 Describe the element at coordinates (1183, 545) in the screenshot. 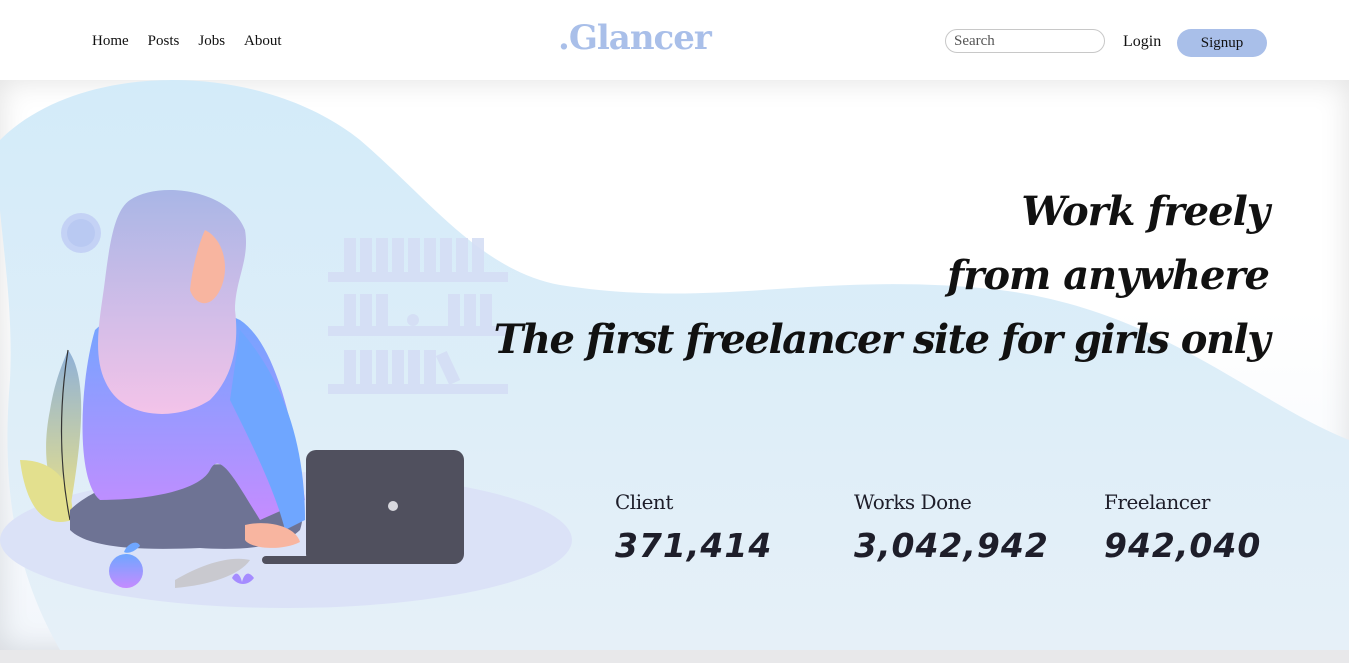

I see `stat-value: 942,040` at that location.